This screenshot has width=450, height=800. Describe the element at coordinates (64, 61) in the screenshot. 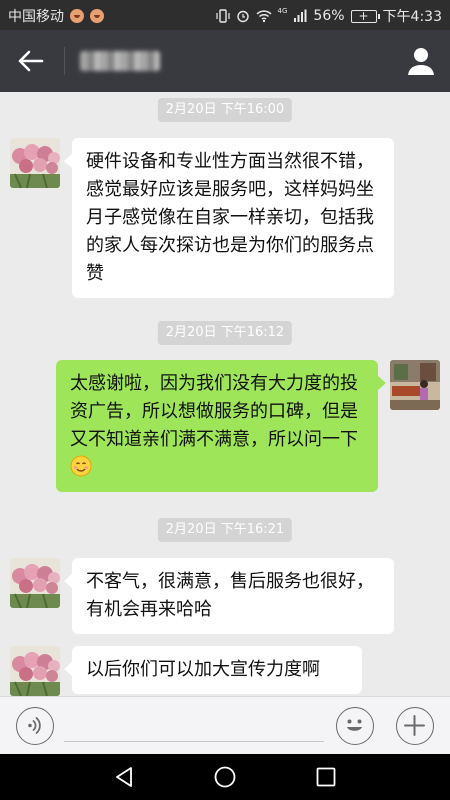

I see `header-divider` at that location.